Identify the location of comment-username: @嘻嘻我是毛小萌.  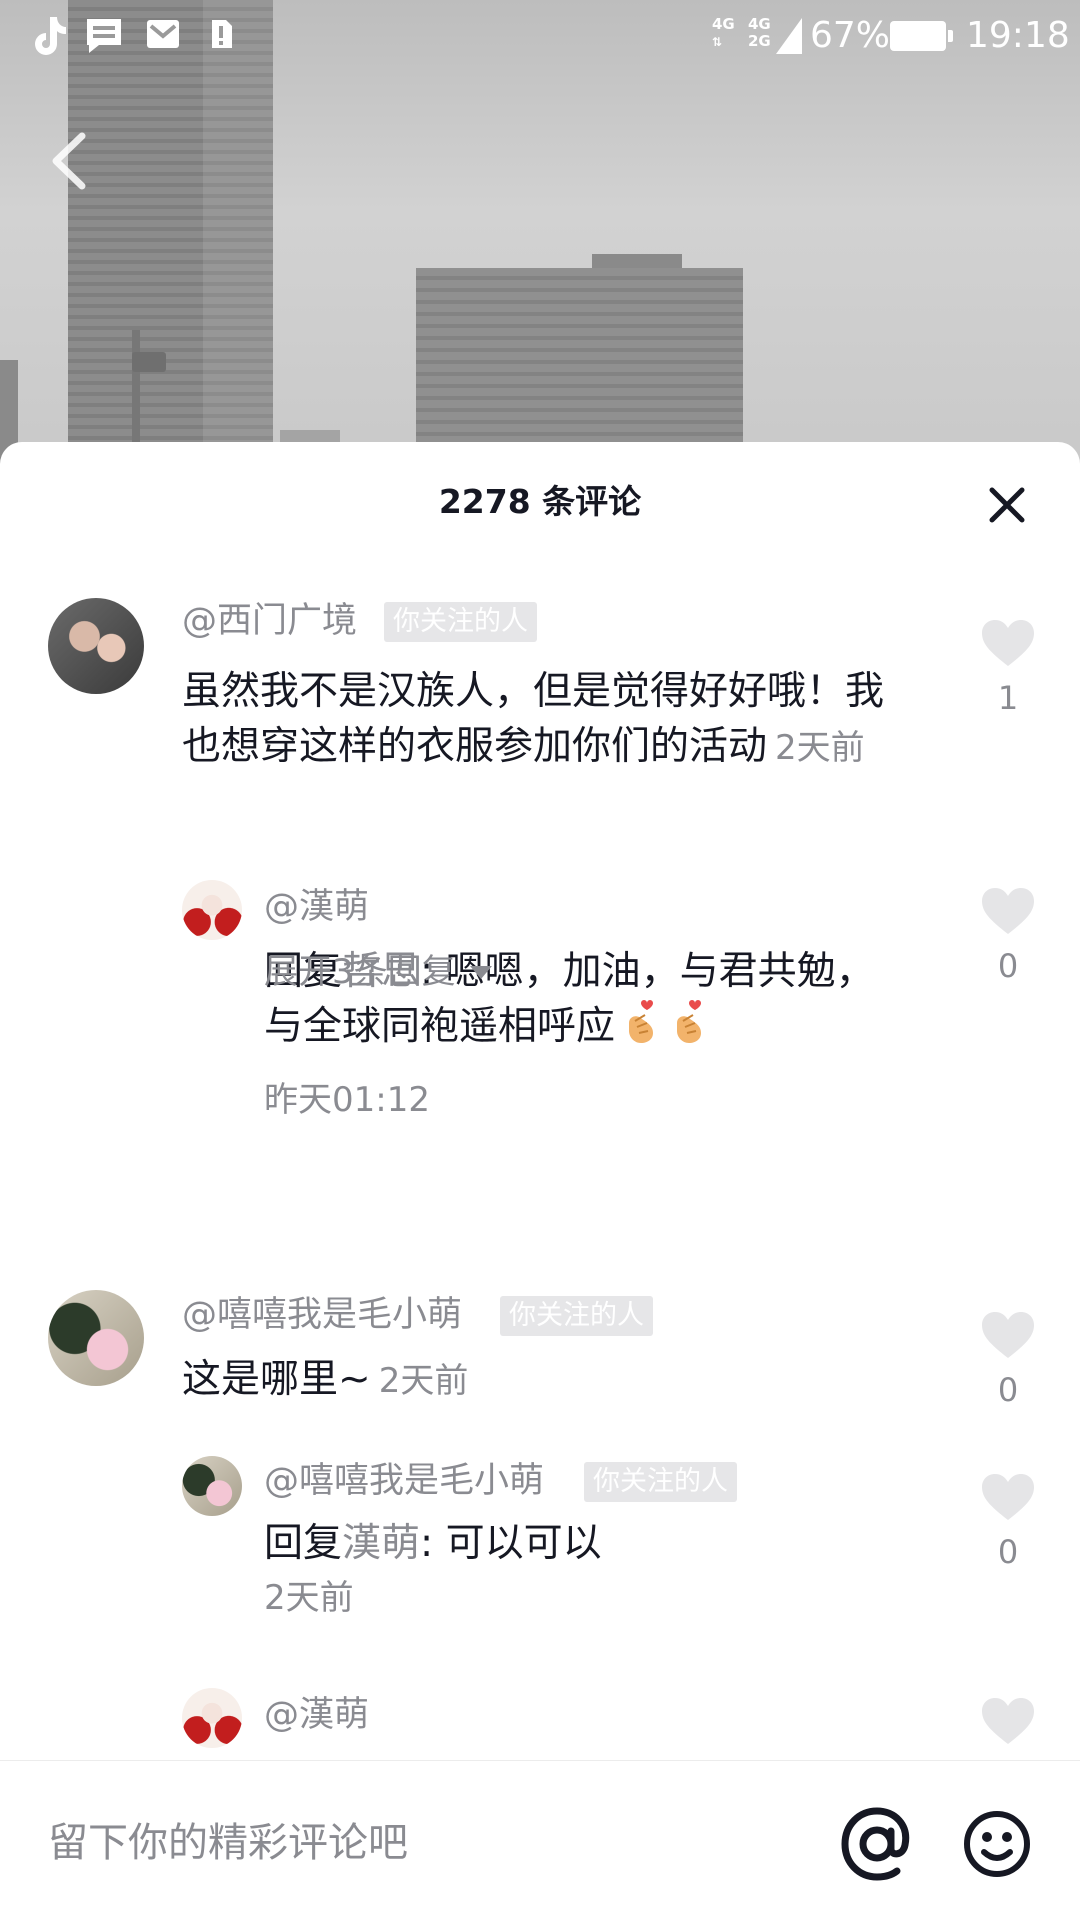
(322, 1315).